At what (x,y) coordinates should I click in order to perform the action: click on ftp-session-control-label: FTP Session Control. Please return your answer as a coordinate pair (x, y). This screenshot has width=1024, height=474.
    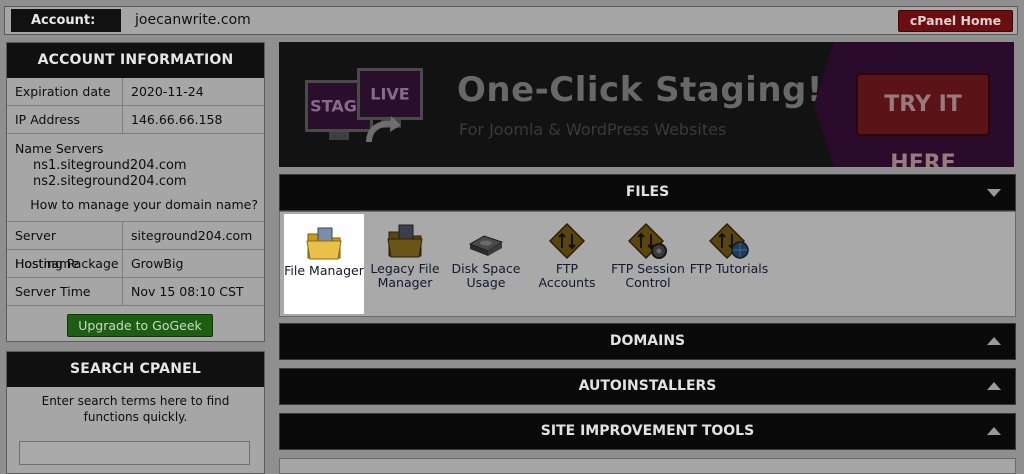
    Looking at the image, I should click on (648, 275).